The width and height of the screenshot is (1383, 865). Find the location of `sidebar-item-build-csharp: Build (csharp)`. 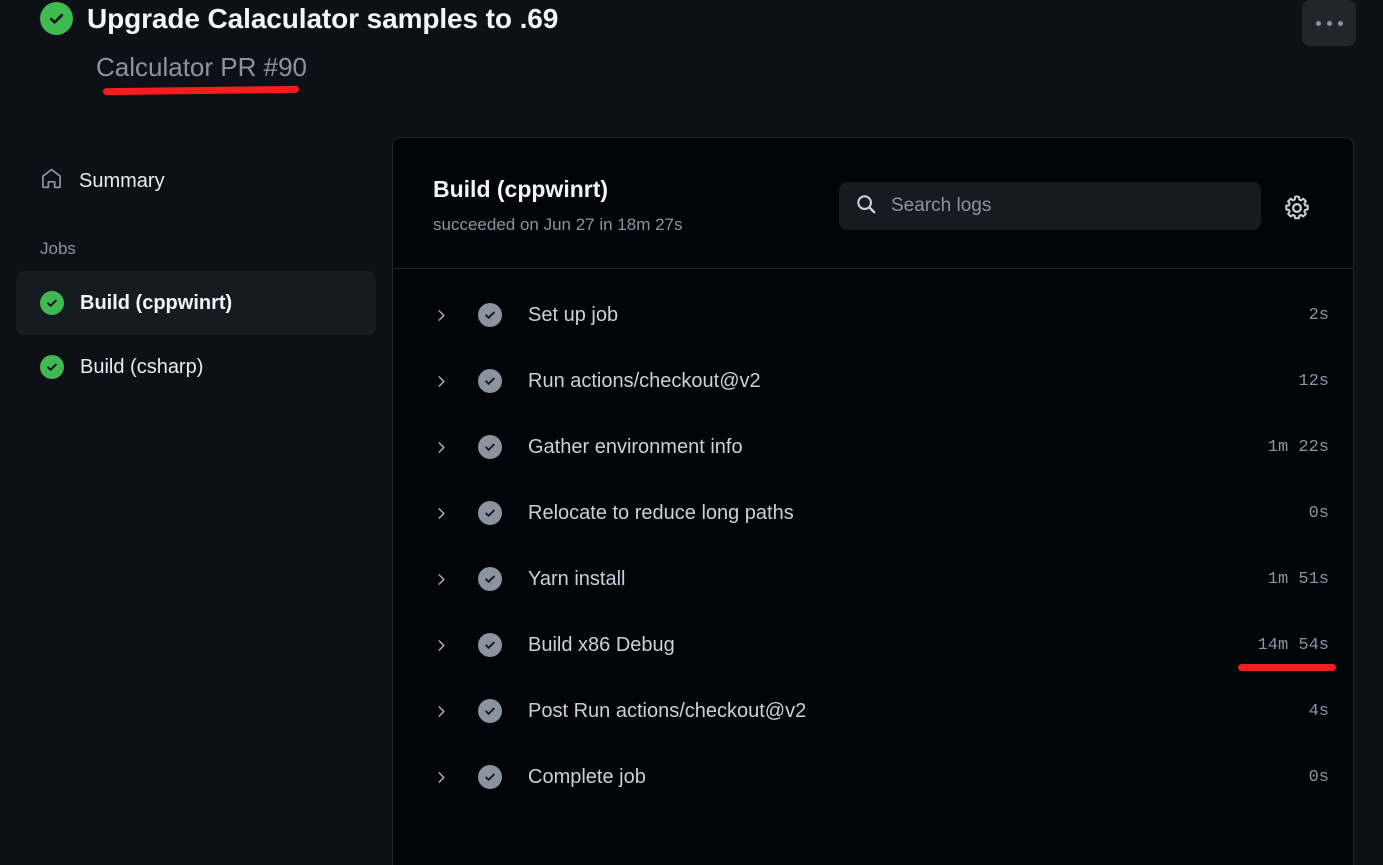

sidebar-item-build-csharp: Build (csharp) is located at coordinates (196, 367).